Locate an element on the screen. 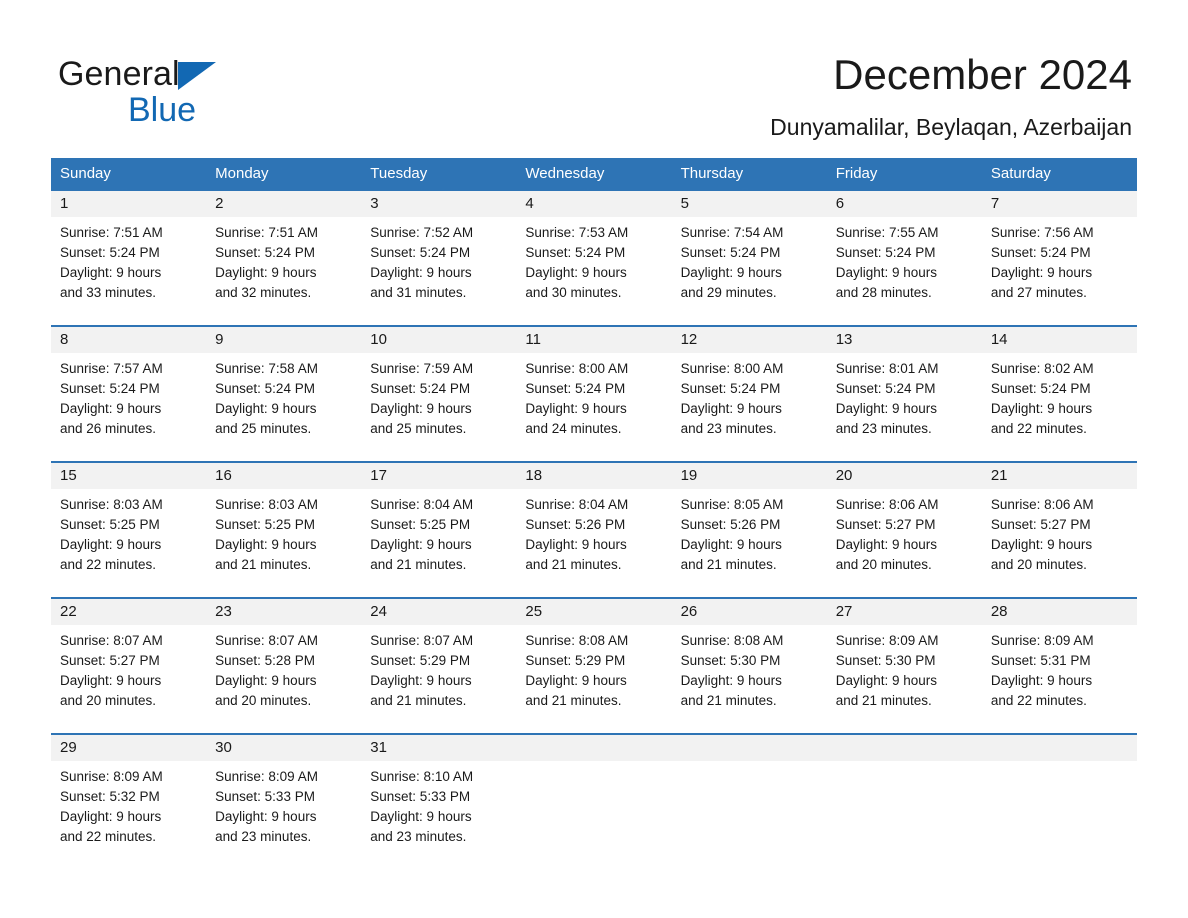 The image size is (1188, 918). sunrise-text: Sunrise: 8:03 AM is located at coordinates (111, 504).